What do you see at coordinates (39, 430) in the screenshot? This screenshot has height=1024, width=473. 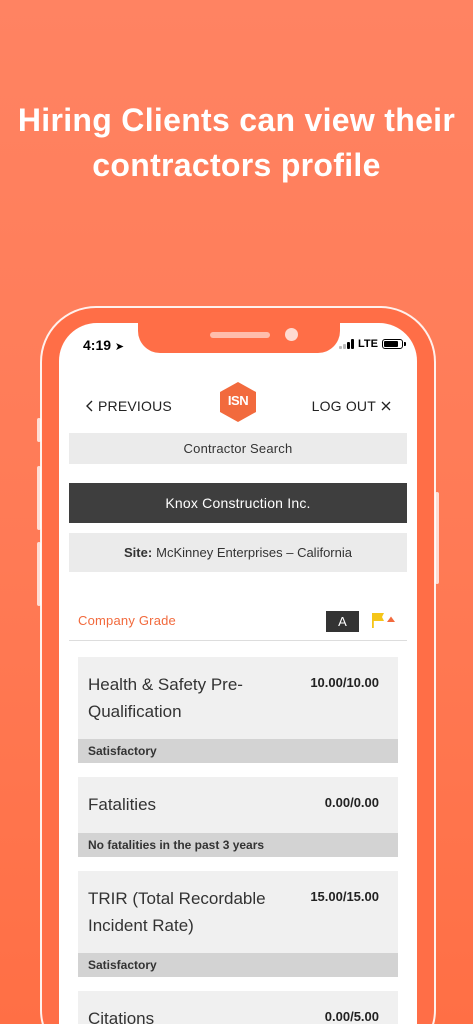 I see `mute-switch` at bounding box center [39, 430].